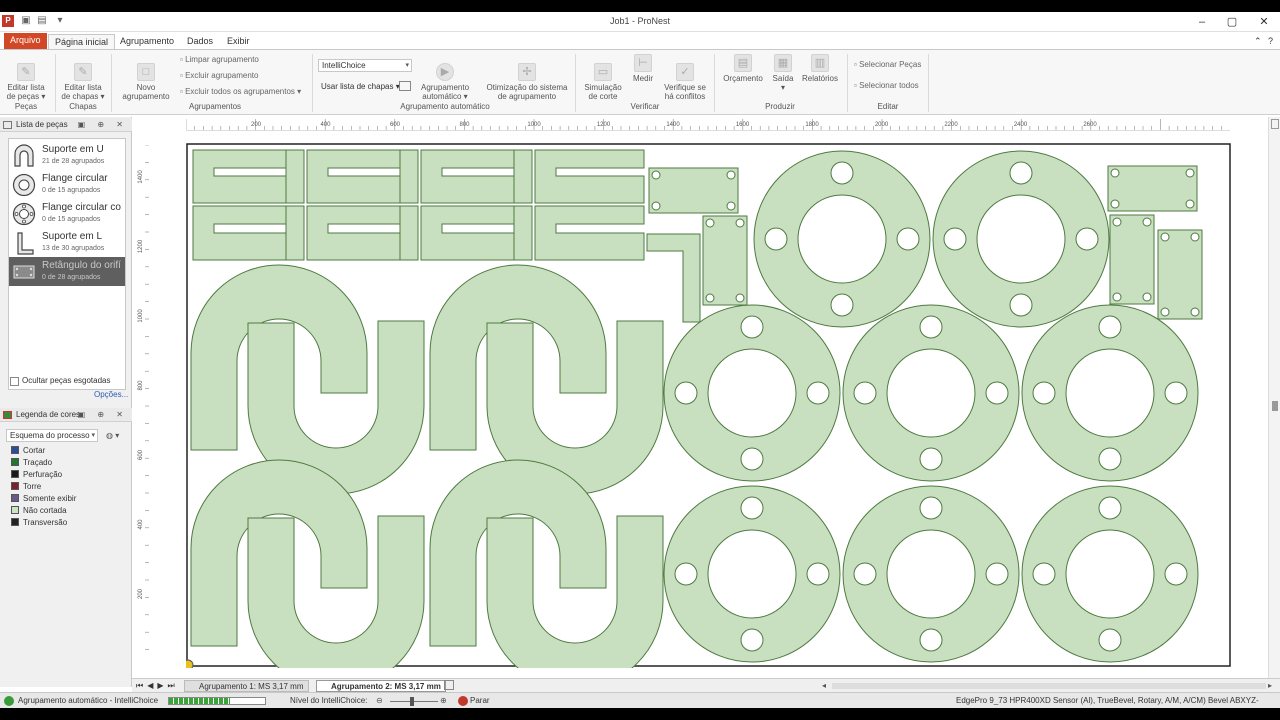 This screenshot has height=720, width=1280. What do you see at coordinates (219, 76) in the screenshot?
I see `delete-nest-button: ▫ Excluir agrupamento` at bounding box center [219, 76].